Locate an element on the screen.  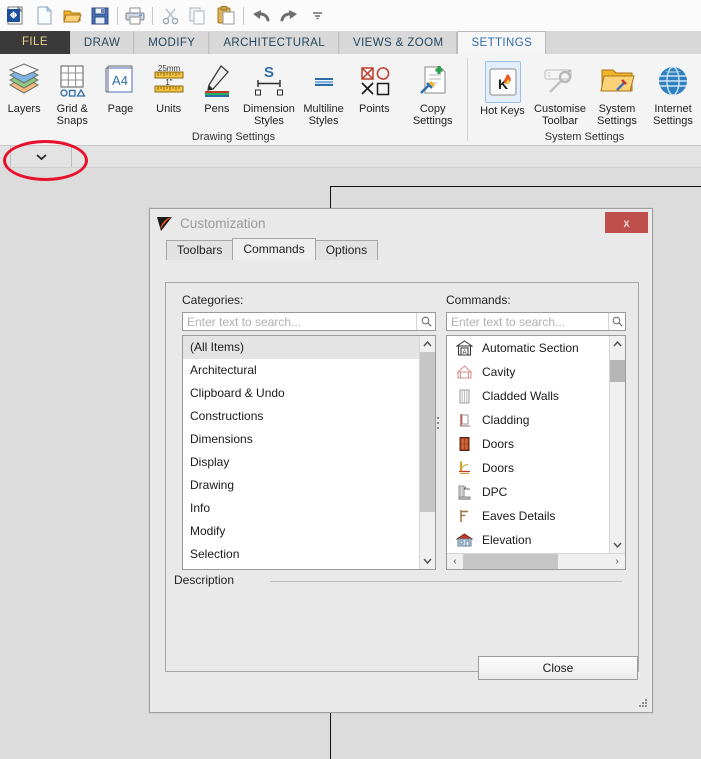
ribbon-button-pens: Pens is located at coordinates (217, 87).